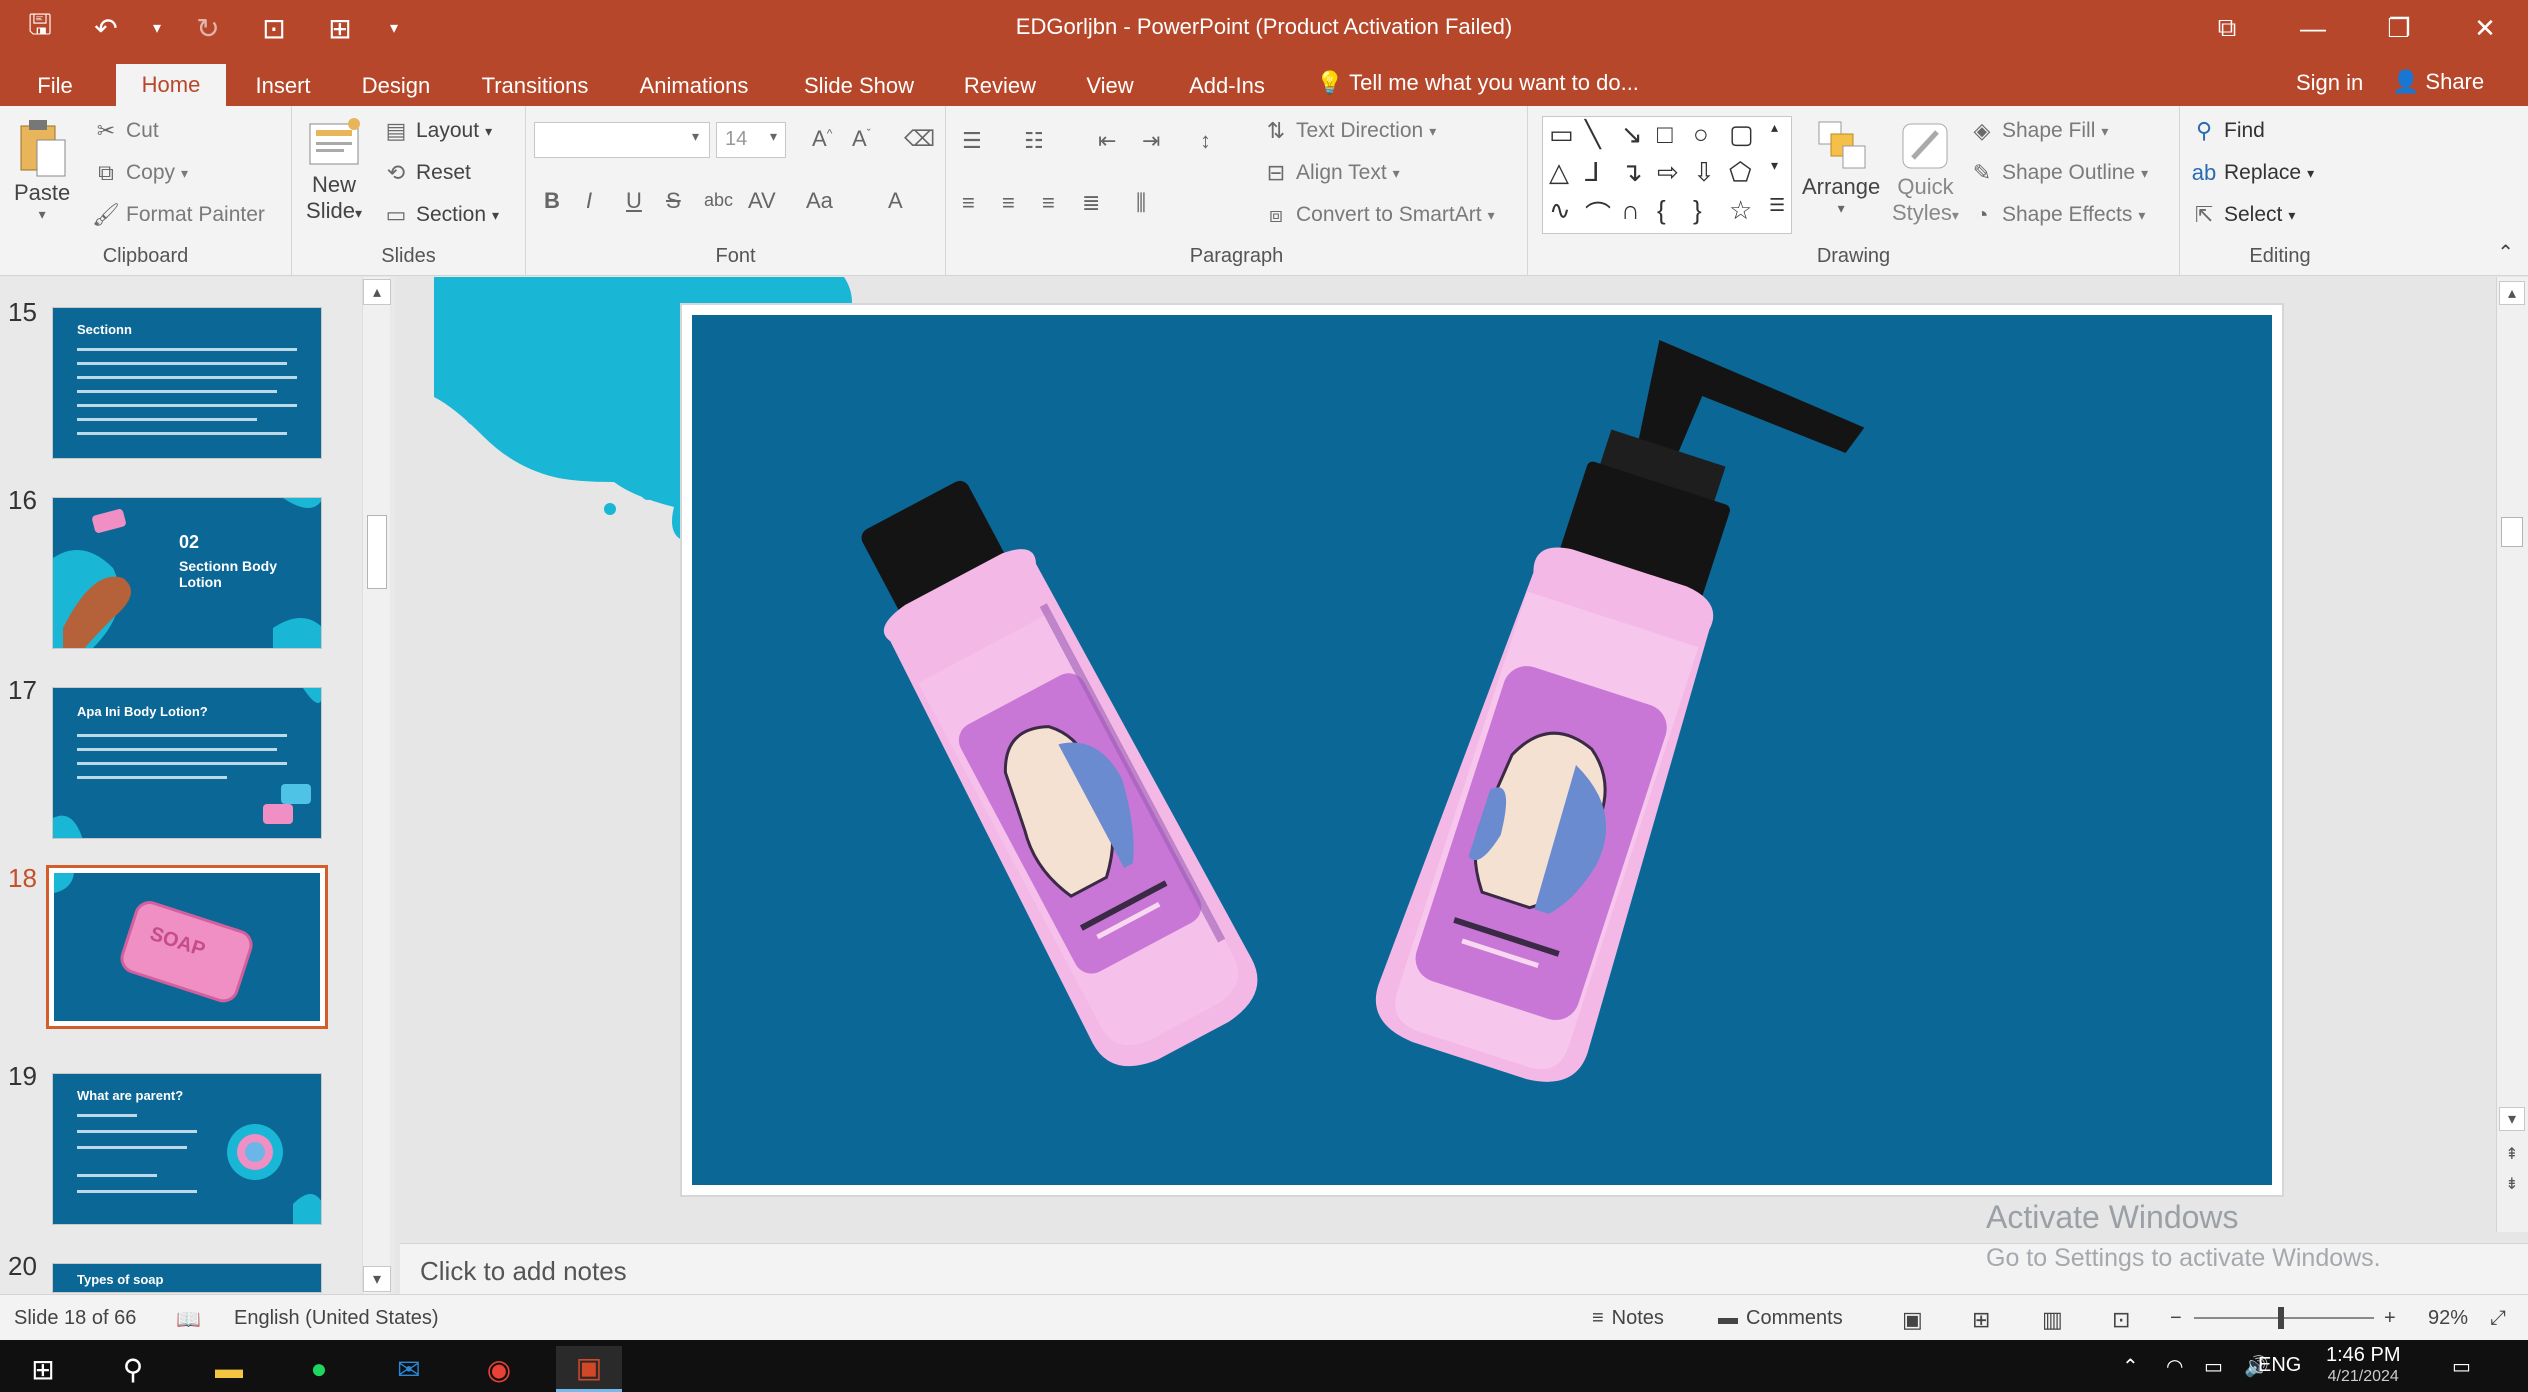 The image size is (2528, 1392). I want to click on slide-thumbnail-20: Types of soap, so click(187, 1278).